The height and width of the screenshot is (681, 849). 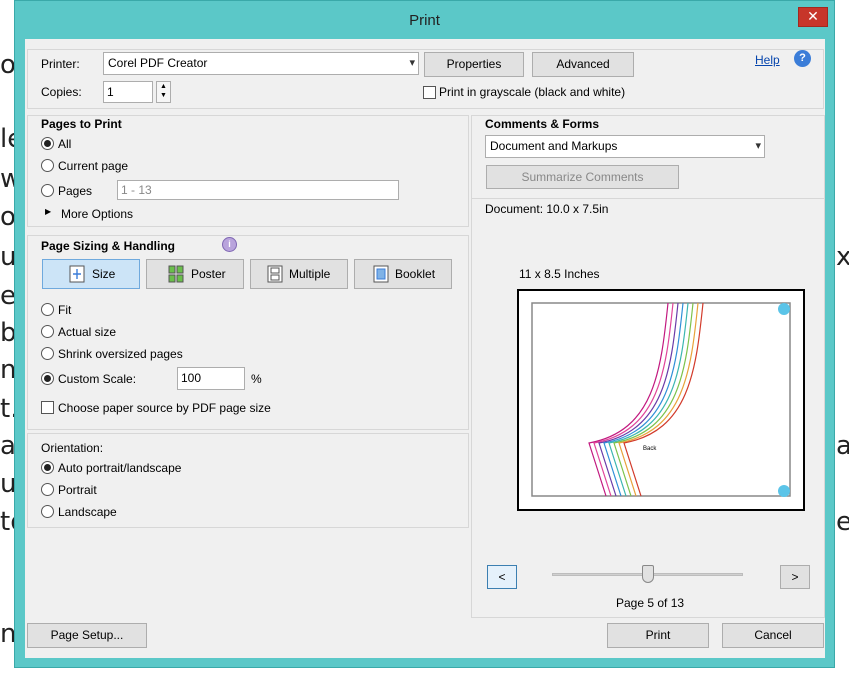 What do you see at coordinates (310, 274) in the screenshot?
I see `multiple-button-label: Multiple` at bounding box center [310, 274].